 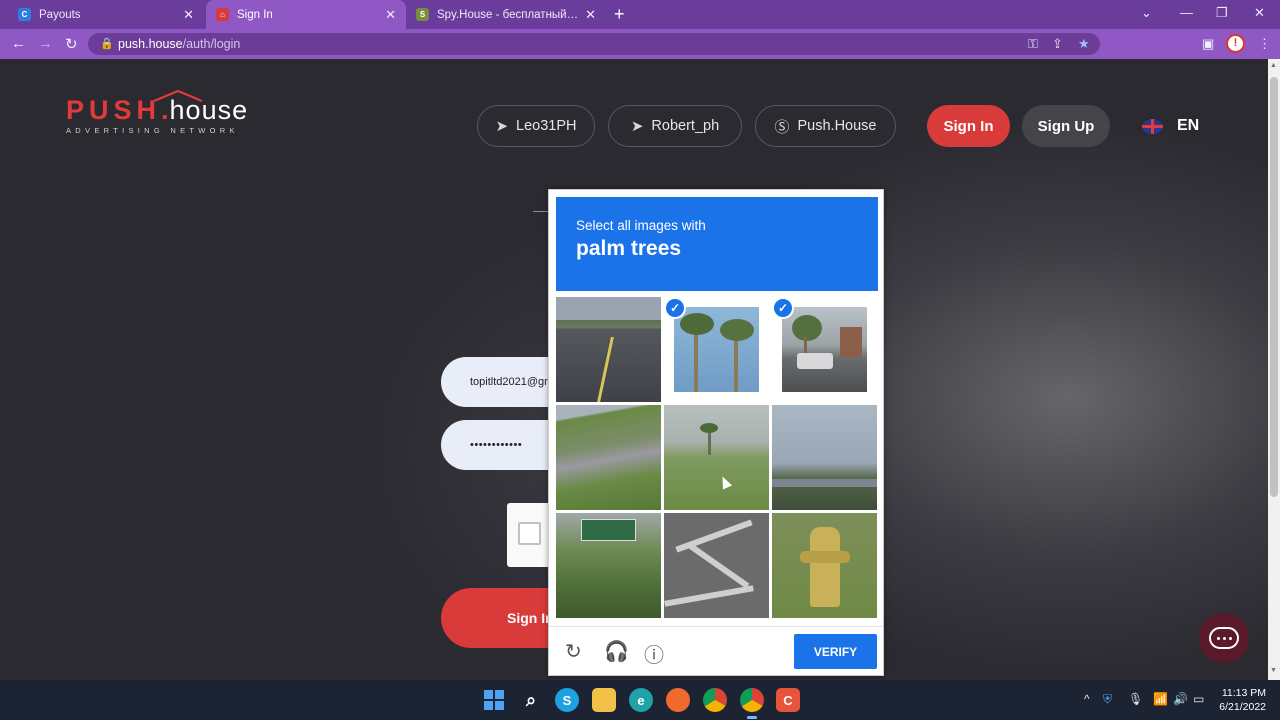 I want to click on app-icon: C, so click(x=788, y=700).